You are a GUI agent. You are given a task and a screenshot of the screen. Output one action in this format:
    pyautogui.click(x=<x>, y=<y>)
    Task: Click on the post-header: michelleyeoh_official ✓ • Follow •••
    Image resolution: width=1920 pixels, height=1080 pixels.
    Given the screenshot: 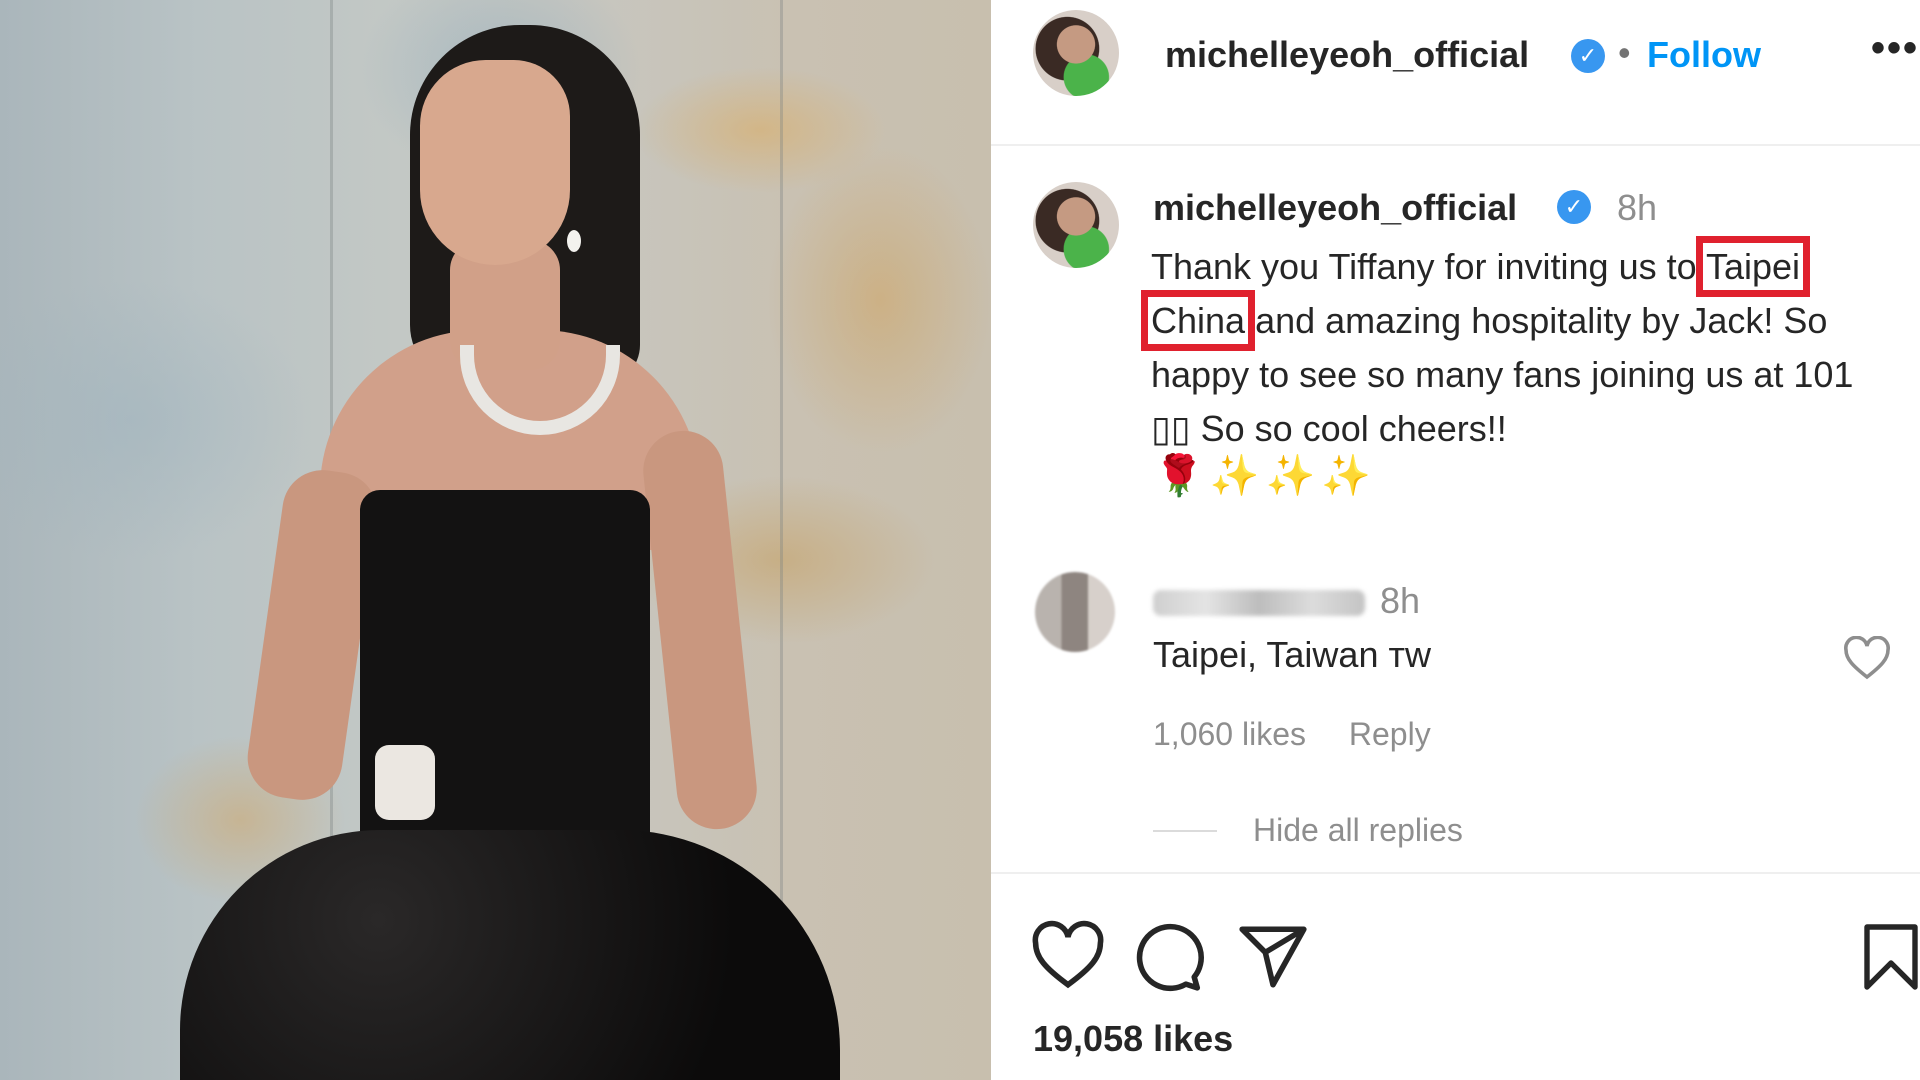 What is the action you would take?
    pyautogui.click(x=1455, y=73)
    